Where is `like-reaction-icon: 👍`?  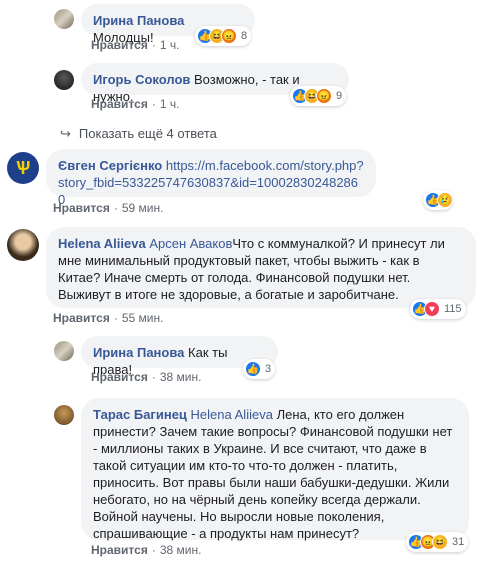
like-reaction-icon: 👍 is located at coordinates (253, 369).